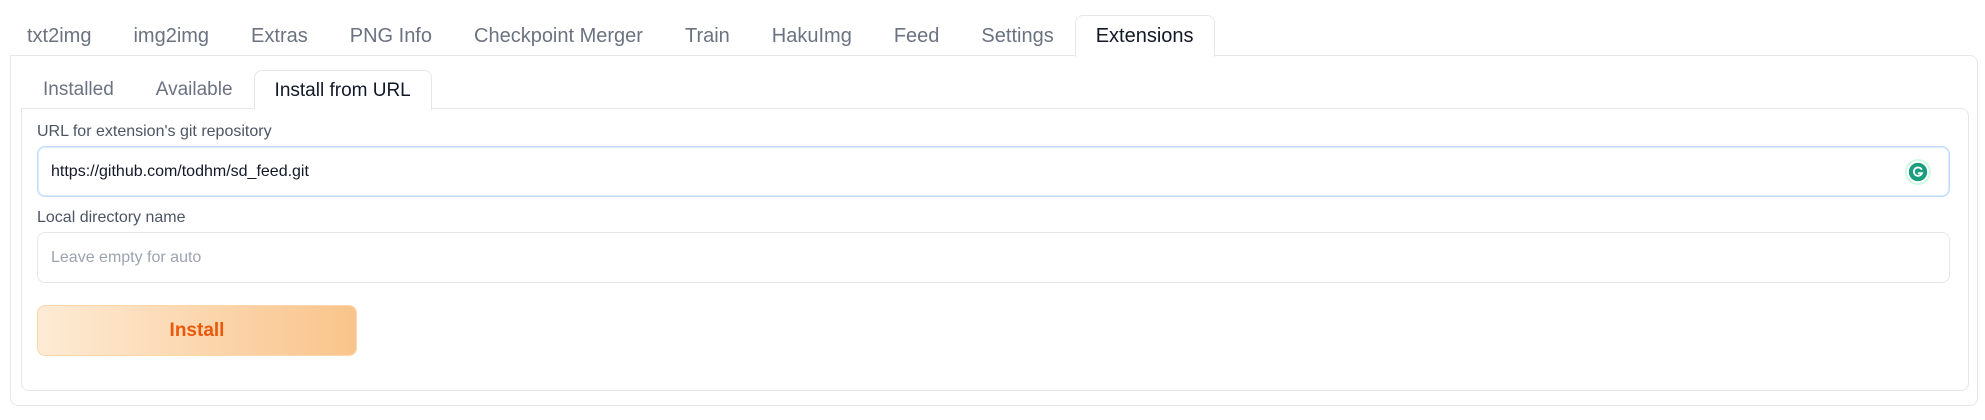 This screenshot has height=420, width=1985. Describe the element at coordinates (993, 171) in the screenshot. I see `git-url-input: https://github.com/todhm/sd_feed.git` at that location.